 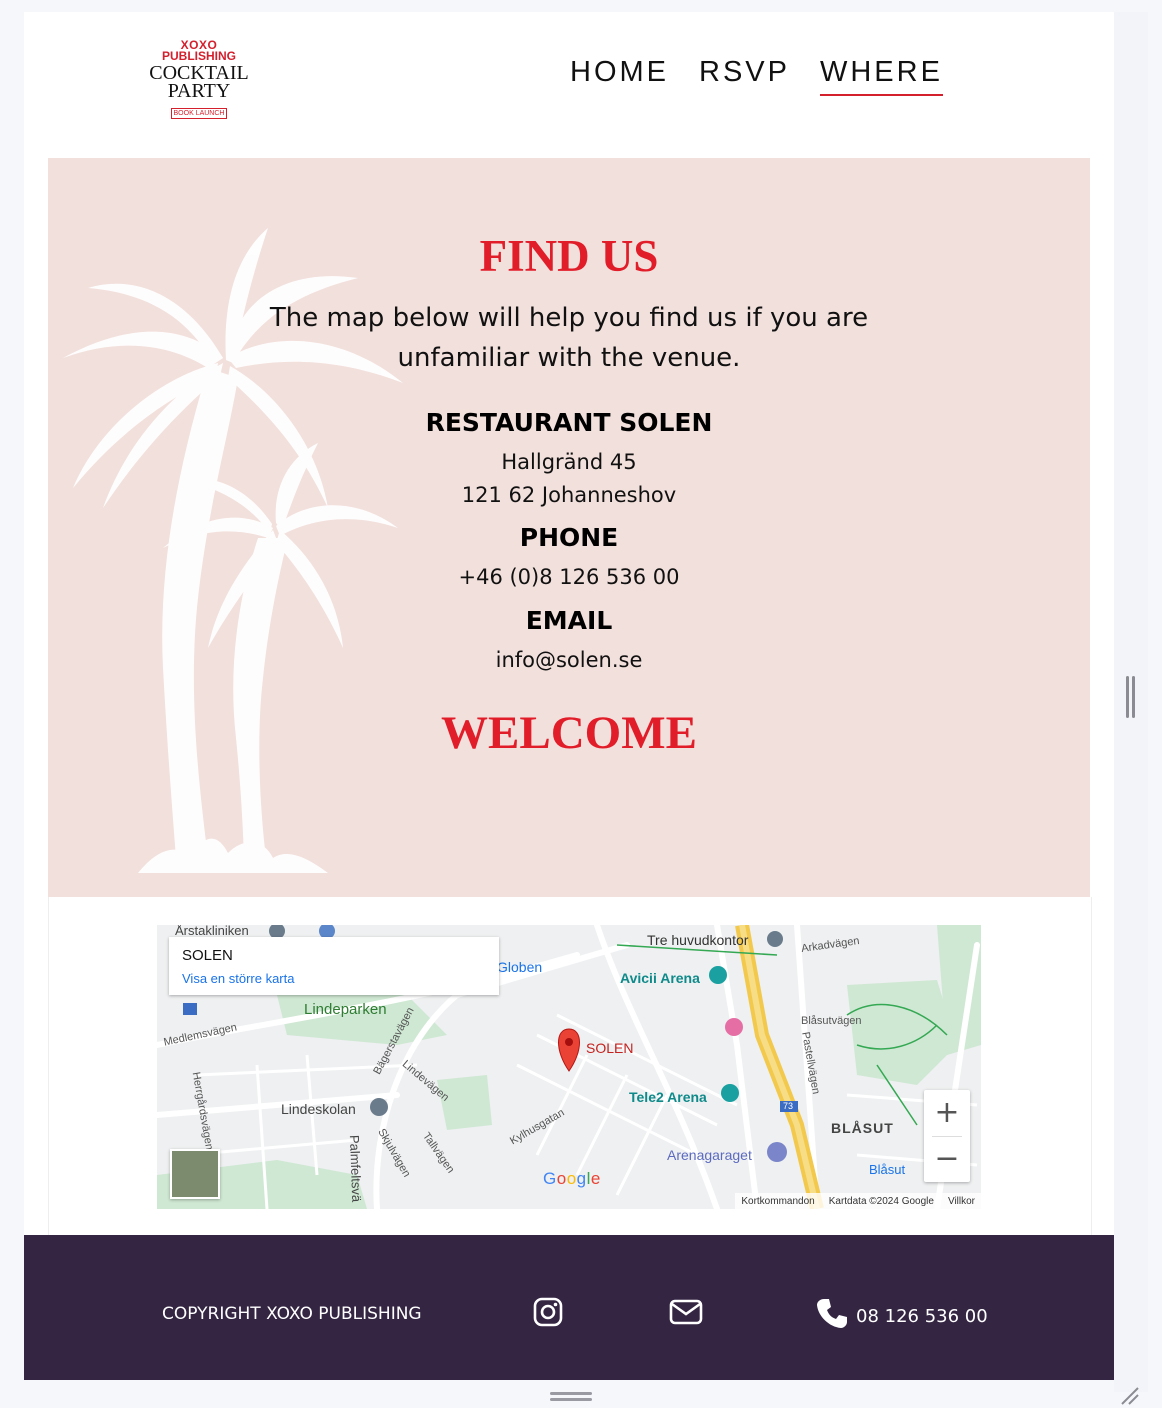 I want to click on resize-corner-icon, so click(x=1130, y=1396).